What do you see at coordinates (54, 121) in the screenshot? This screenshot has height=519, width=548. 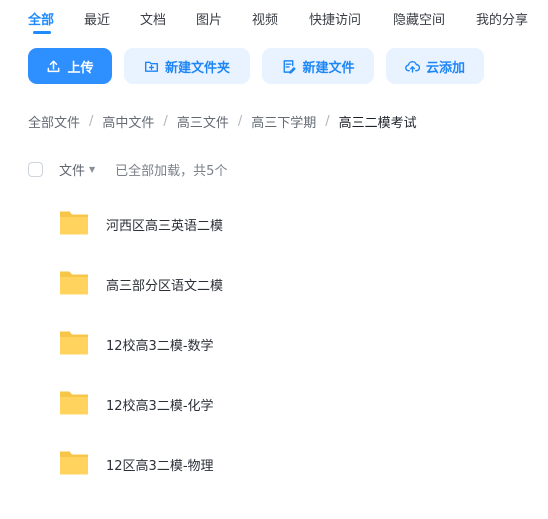 I see `breadcrumb-all-files: 全部文件` at bounding box center [54, 121].